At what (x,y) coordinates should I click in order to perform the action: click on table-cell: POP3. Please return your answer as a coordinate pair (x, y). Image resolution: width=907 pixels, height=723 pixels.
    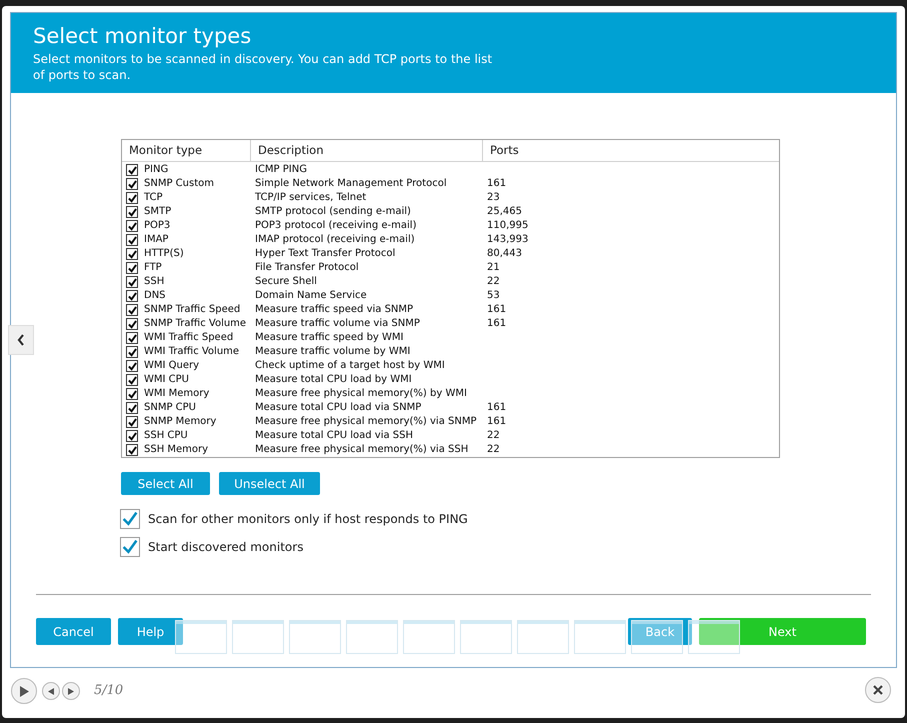
    Looking at the image, I should click on (157, 226).